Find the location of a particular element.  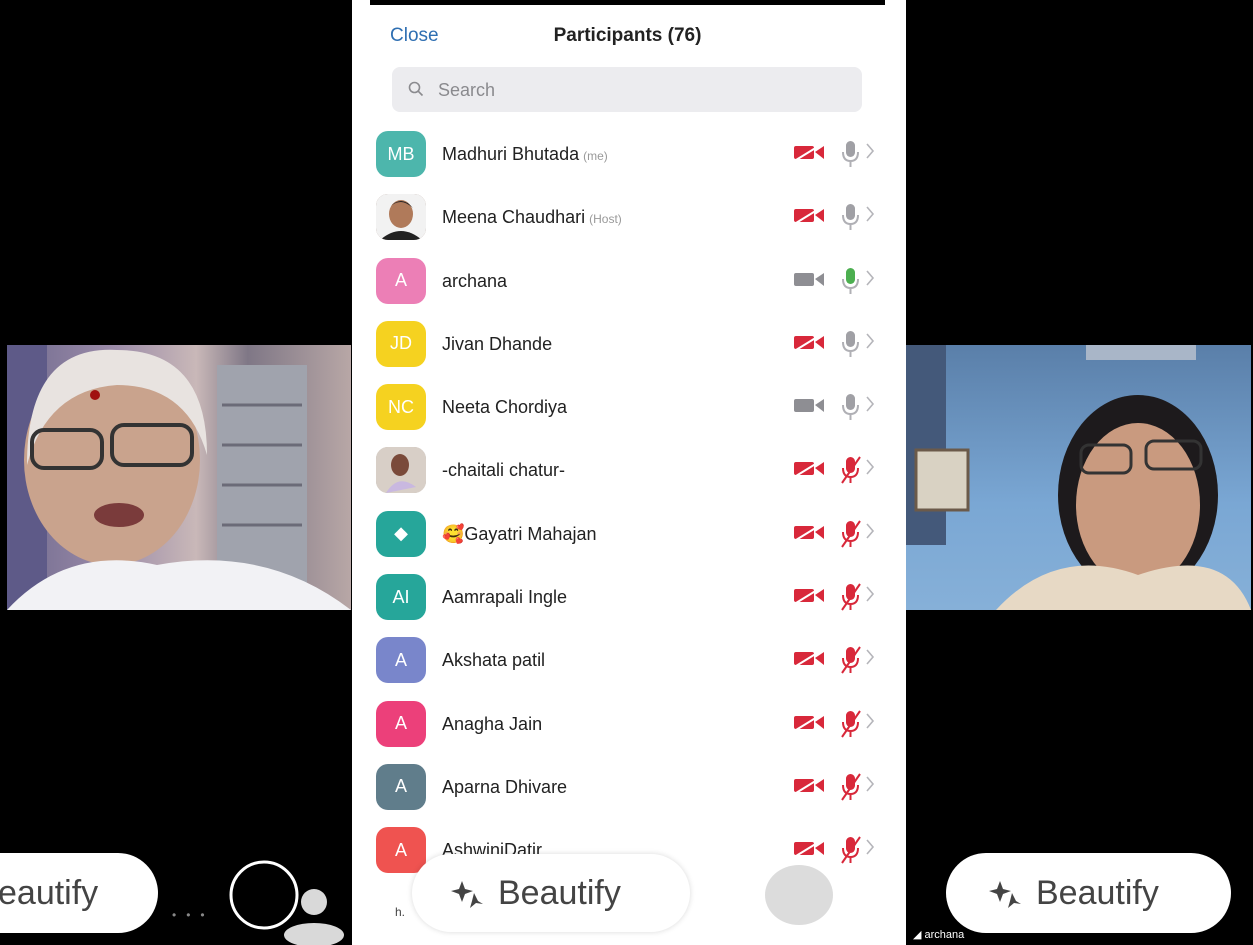

participant-name: Aamrapali Ingle is located at coordinates (504, 597).